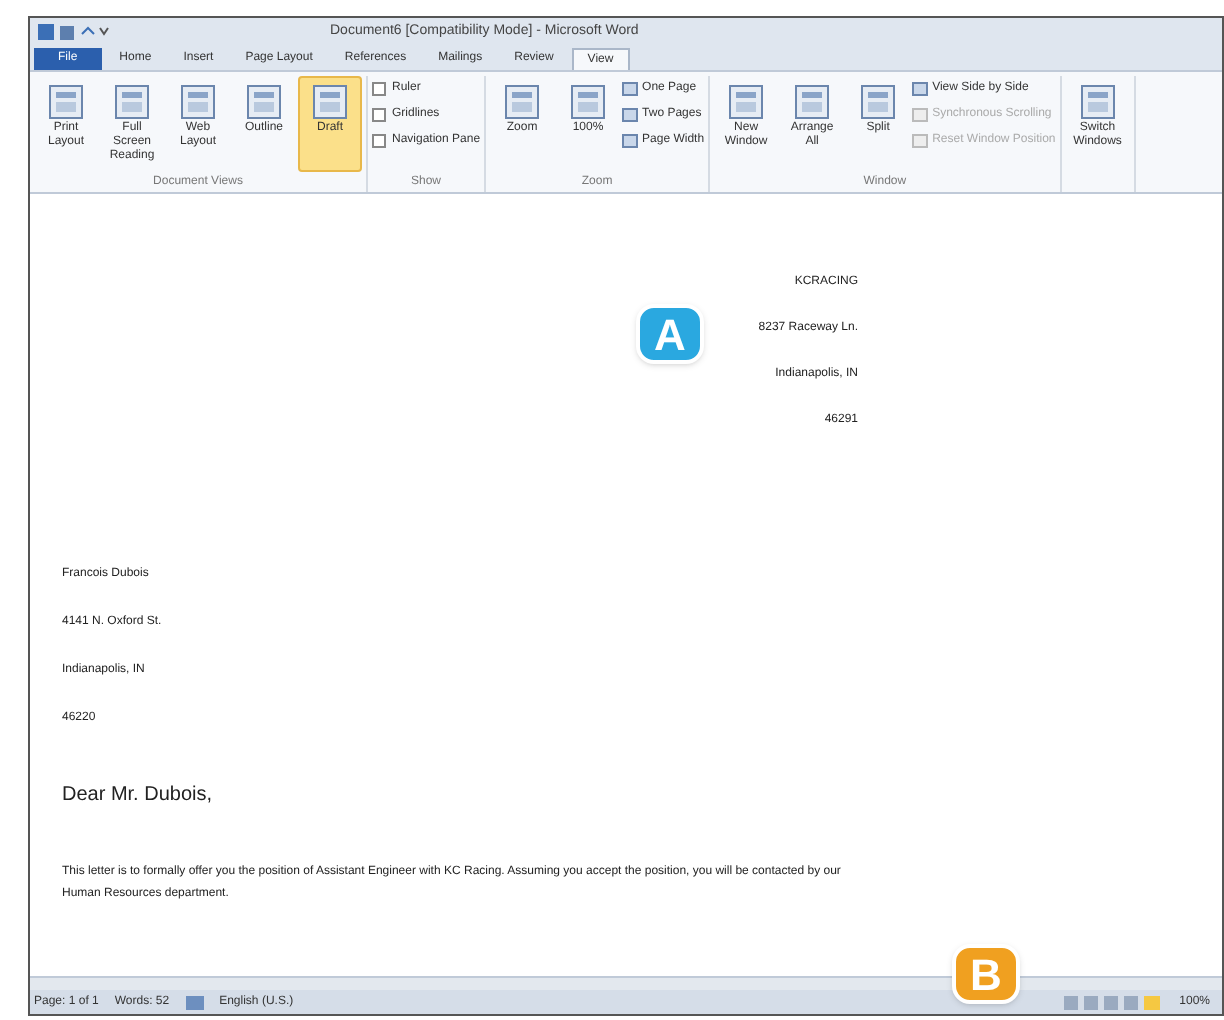 This screenshot has height=1020, width=1224. Describe the element at coordinates (1113, 1002) in the screenshot. I see `view-buttons-icon` at that location.